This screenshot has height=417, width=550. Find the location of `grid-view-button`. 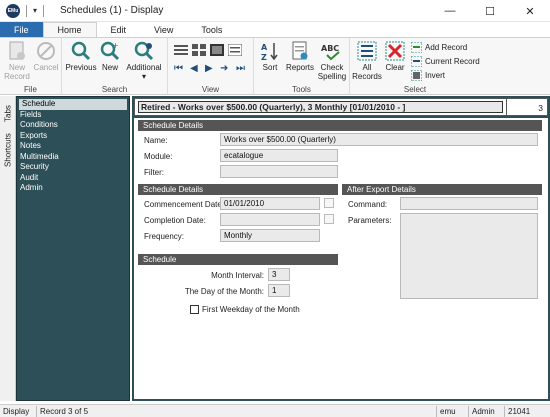

grid-view-button is located at coordinates (199, 50).